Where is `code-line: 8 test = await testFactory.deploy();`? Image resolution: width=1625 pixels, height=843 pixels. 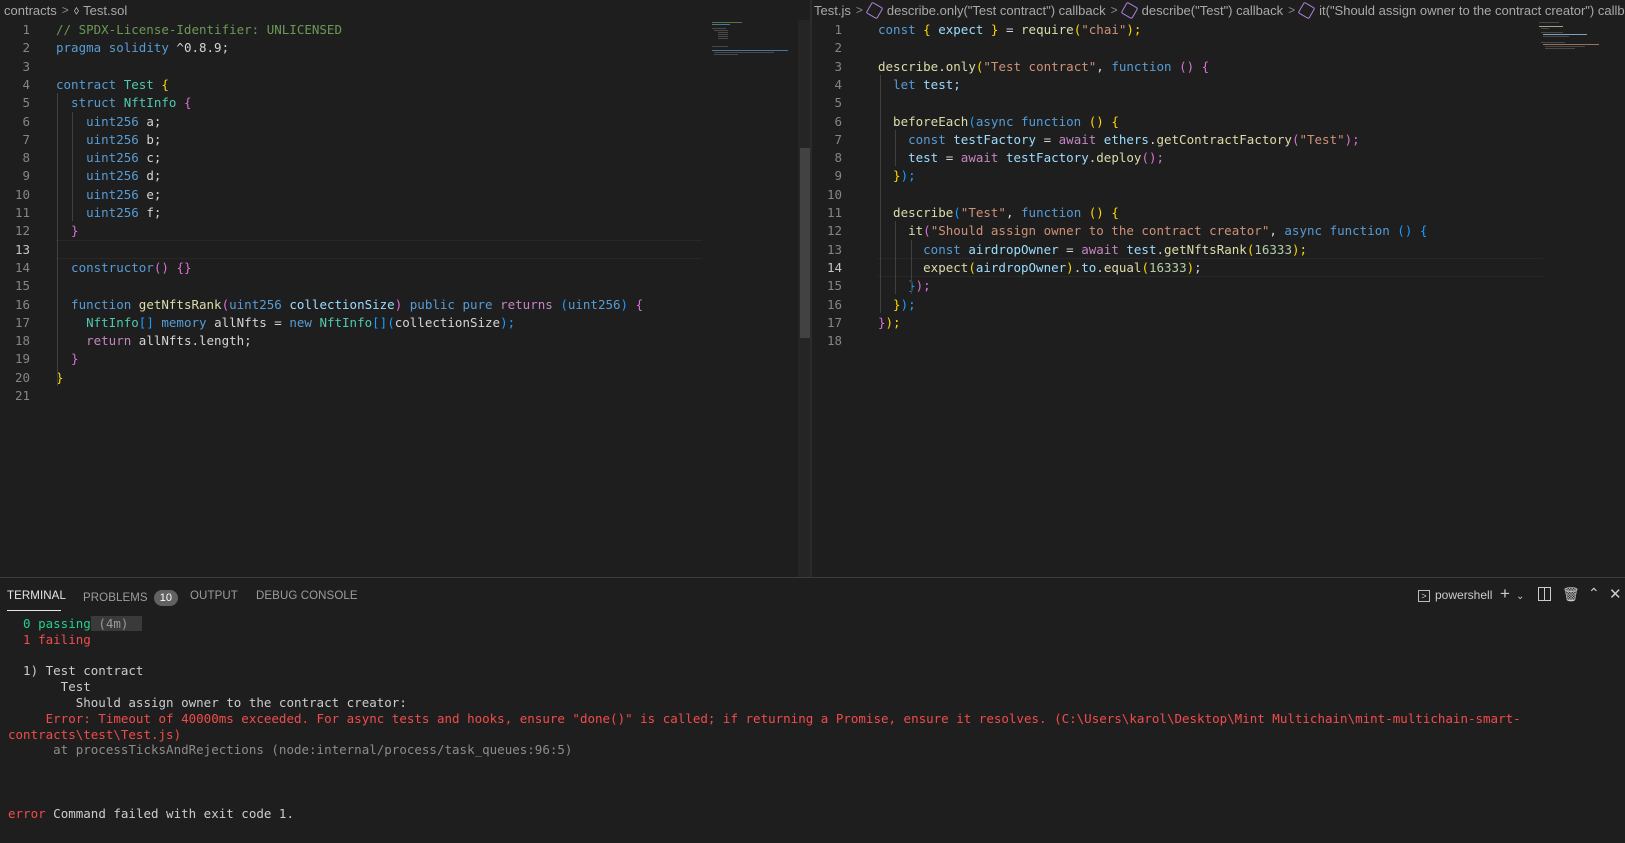 code-line: 8 test = await testFactory.deploy(); is located at coordinates (1218, 157).